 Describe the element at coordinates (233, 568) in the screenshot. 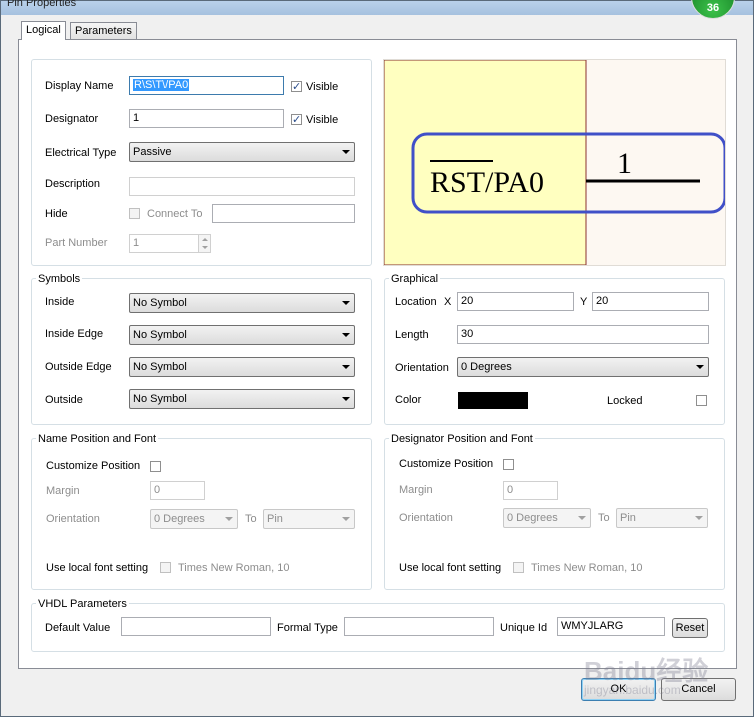

I see `name-font-value: Times New Roman, 10` at that location.